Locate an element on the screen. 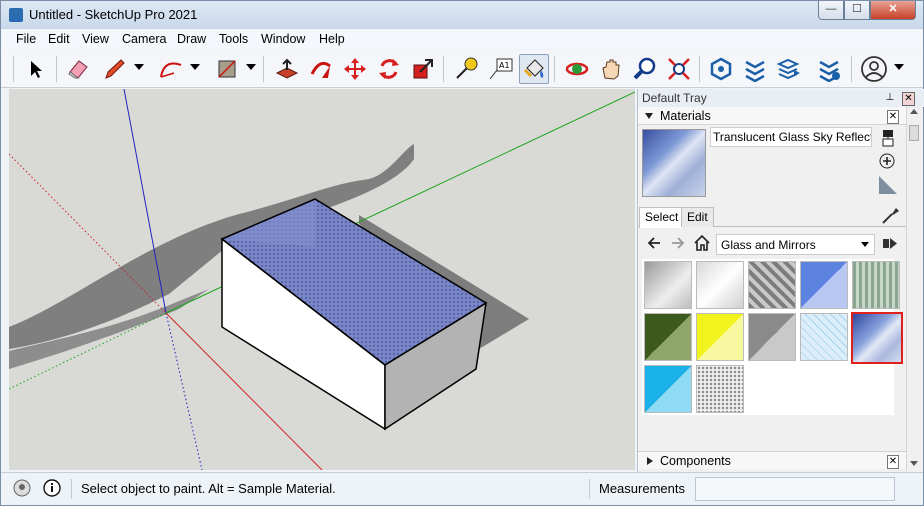 Image resolution: width=924 pixels, height=506 pixels. materials-close-button: ✕ is located at coordinates (893, 117).